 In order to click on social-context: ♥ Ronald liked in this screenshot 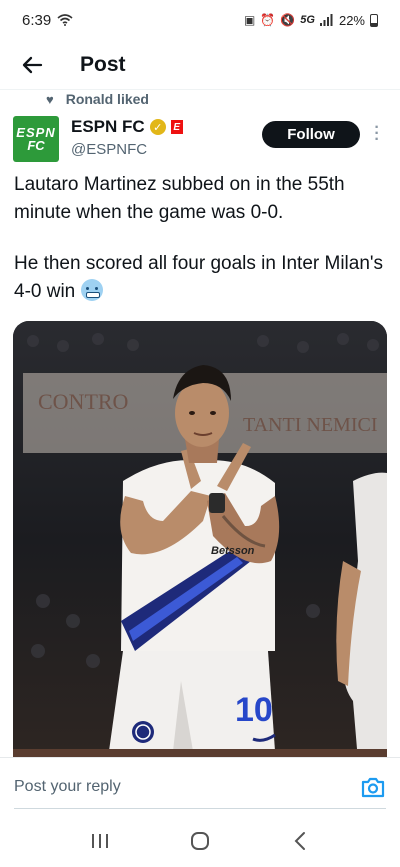, I will do `click(97, 99)`.